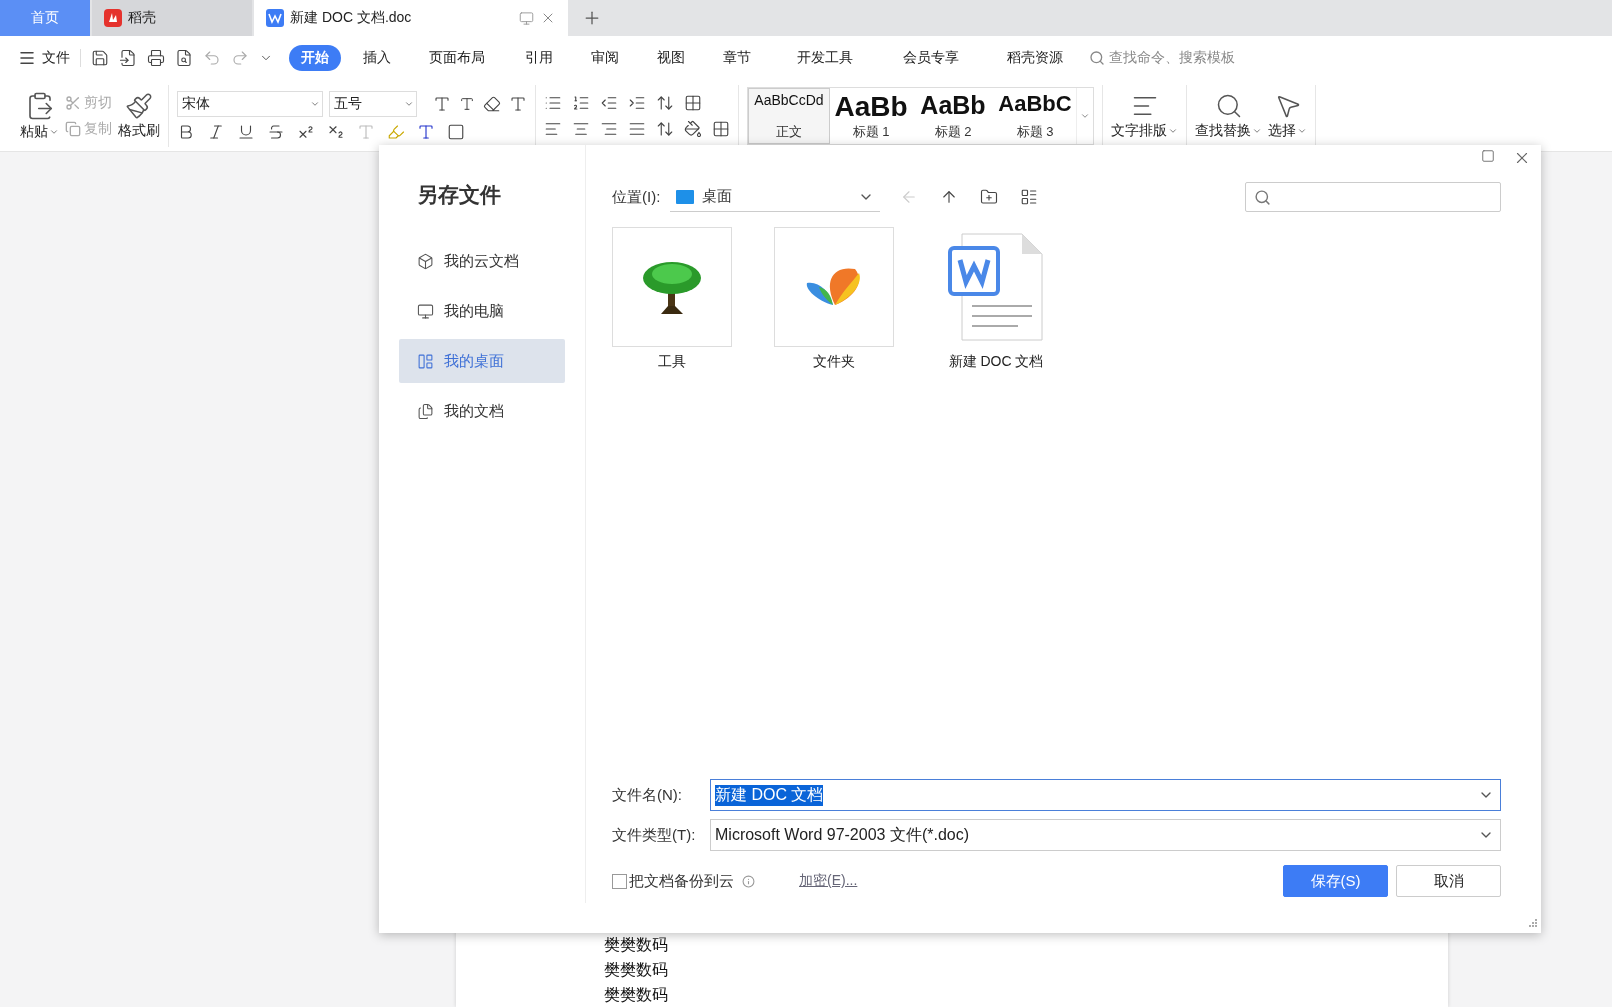  I want to click on ribbon-tab: 页面布局, so click(457, 58).